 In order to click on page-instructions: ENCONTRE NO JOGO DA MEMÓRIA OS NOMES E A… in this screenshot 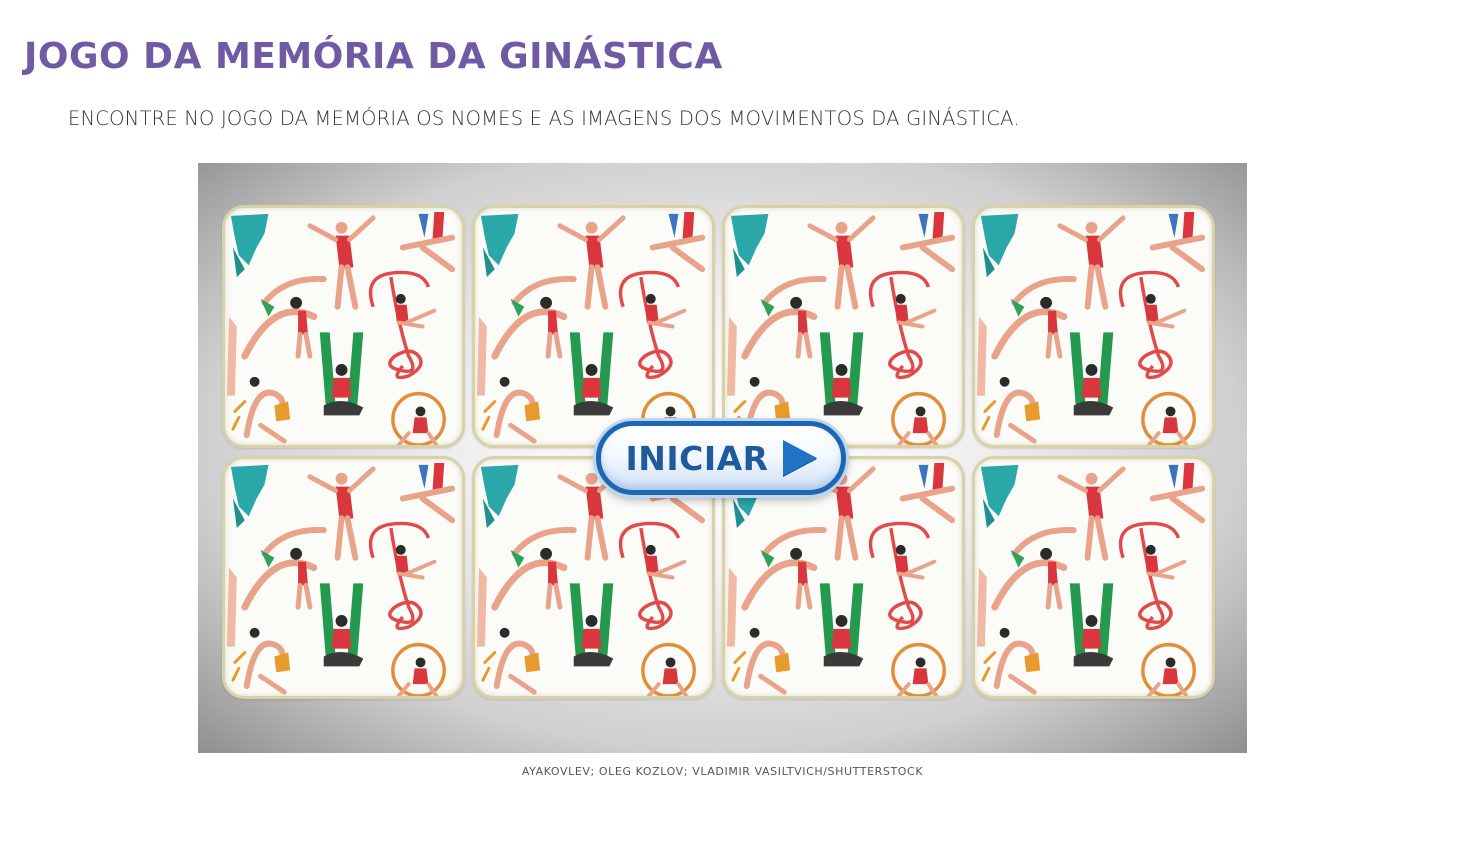, I will do `click(544, 118)`.